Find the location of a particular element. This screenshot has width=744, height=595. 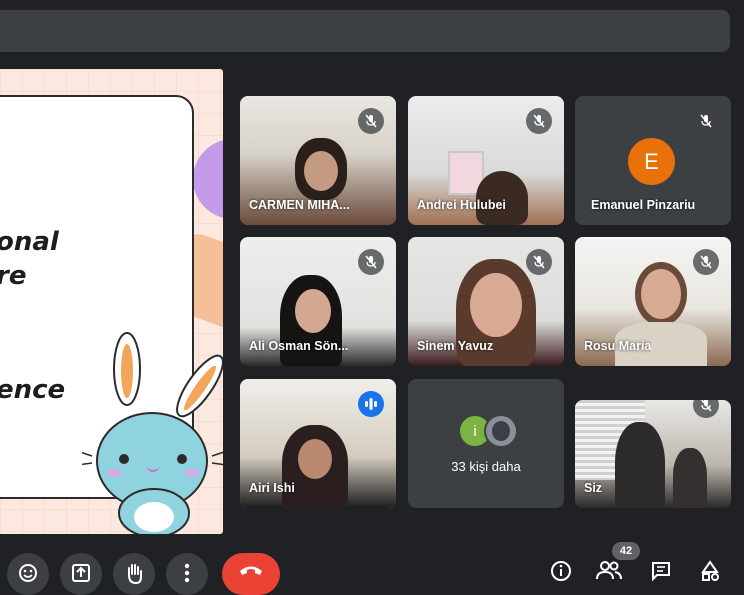

participant-name: Siz is located at coordinates (593, 488).